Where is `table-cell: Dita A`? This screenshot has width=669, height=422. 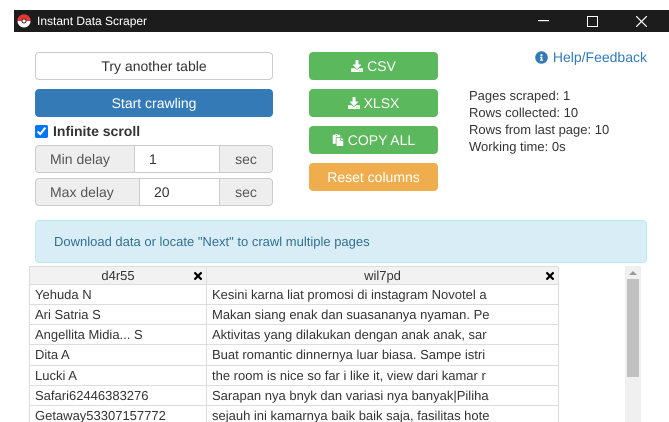
table-cell: Dita A is located at coordinates (118, 355).